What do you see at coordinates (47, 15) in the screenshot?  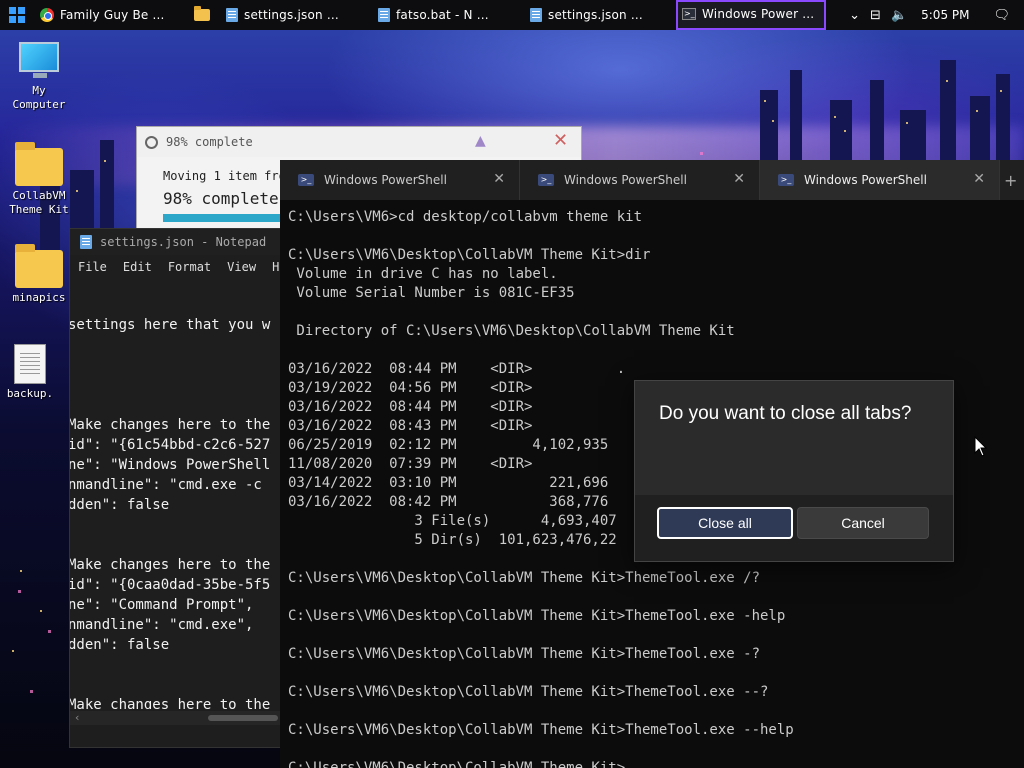 I see `chrome-icon` at bounding box center [47, 15].